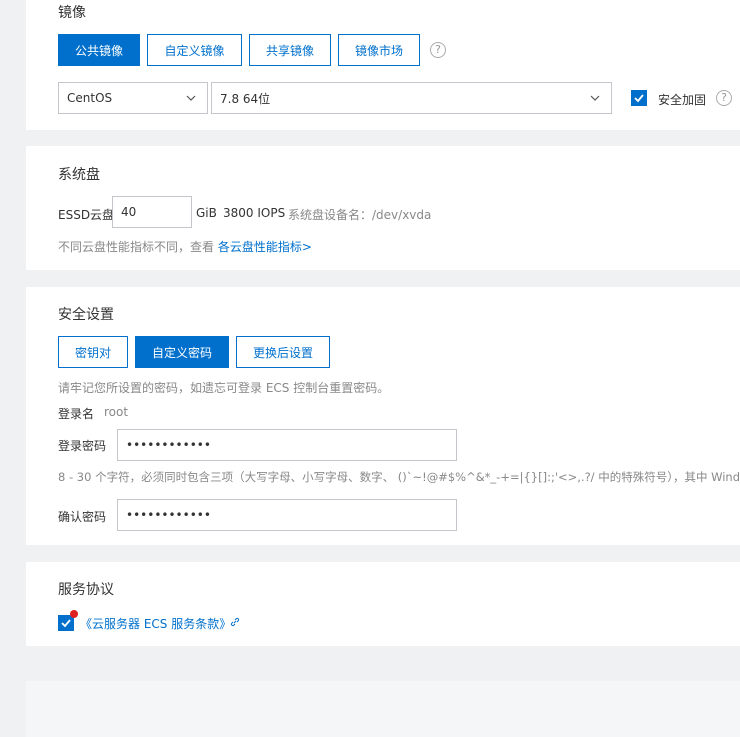  What do you see at coordinates (682, 100) in the screenshot?
I see `security-hardening-label: 安全加固` at bounding box center [682, 100].